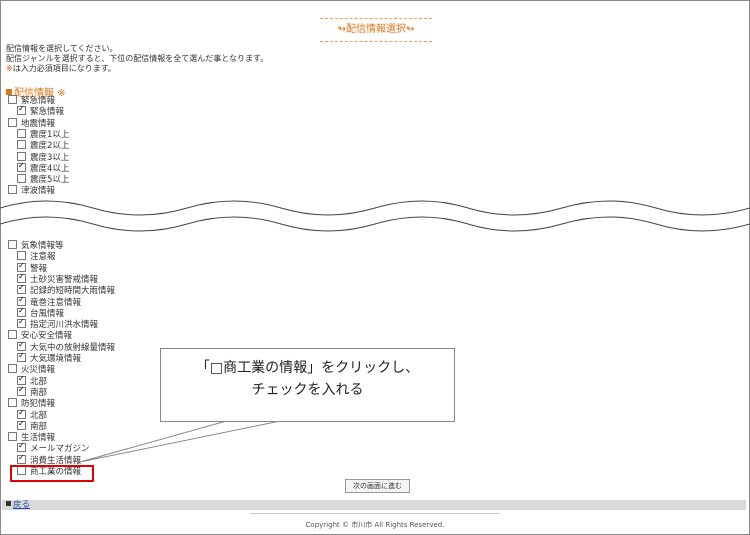 The height and width of the screenshot is (535, 750). Describe the element at coordinates (72, 291) in the screenshot. I see `checkbox-label: 記録的短時間大雨情報` at that location.